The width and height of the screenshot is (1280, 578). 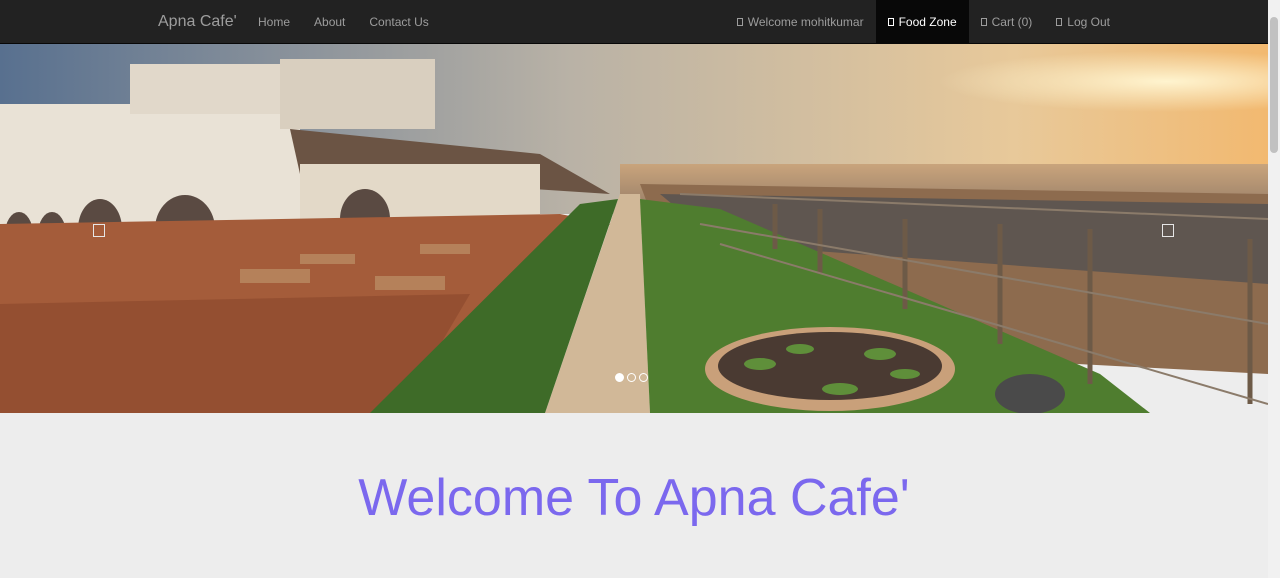 I want to click on cart-icon, so click(x=983, y=21).